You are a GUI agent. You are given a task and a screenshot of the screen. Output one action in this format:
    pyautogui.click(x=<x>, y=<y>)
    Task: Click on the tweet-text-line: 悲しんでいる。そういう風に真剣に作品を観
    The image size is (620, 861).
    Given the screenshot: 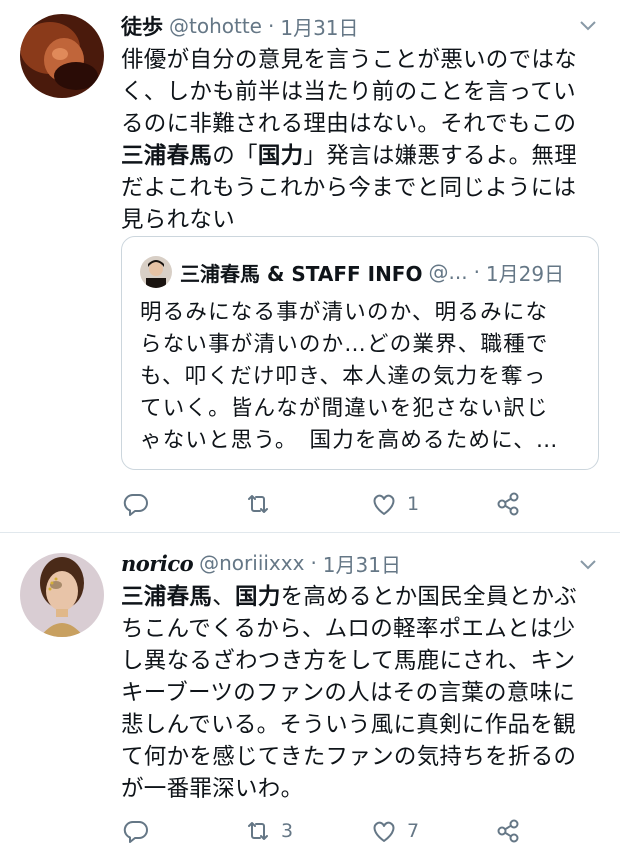 What is the action you would take?
    pyautogui.click(x=362, y=725)
    